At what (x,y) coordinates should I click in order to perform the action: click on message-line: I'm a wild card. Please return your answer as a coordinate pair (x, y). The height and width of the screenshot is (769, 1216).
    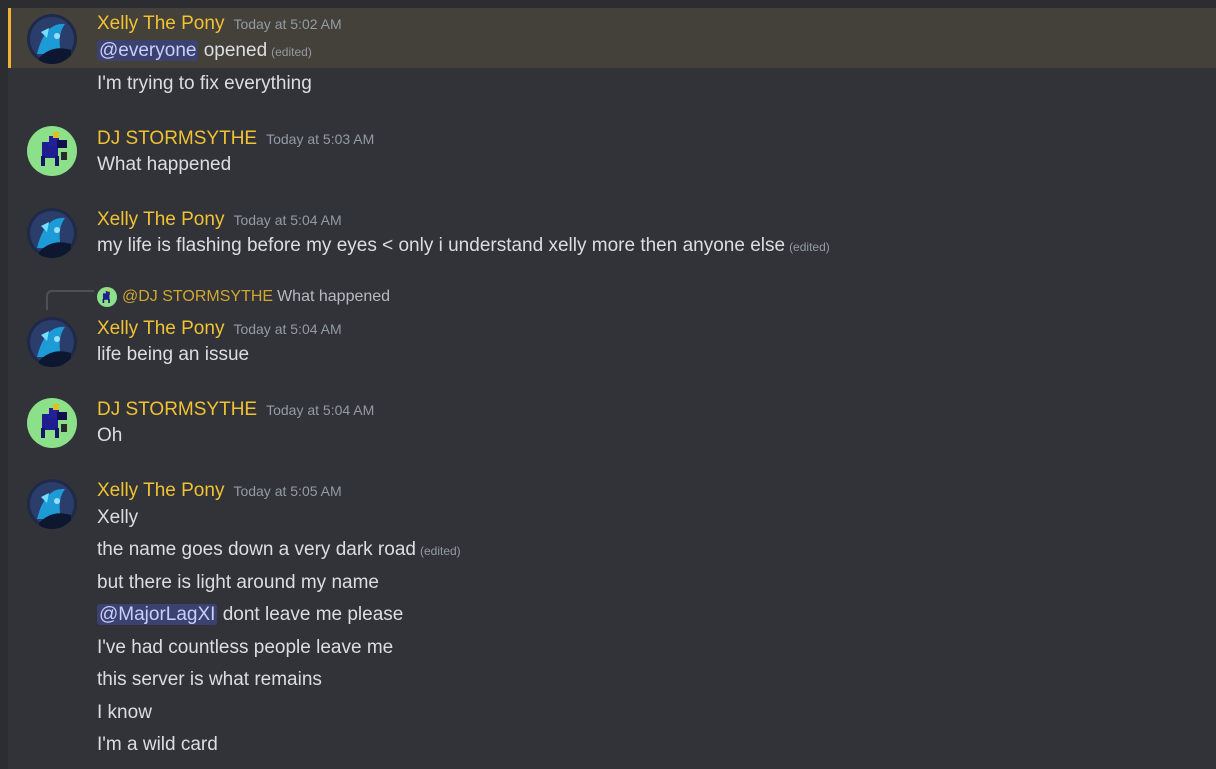
    Looking at the image, I should click on (157, 745).